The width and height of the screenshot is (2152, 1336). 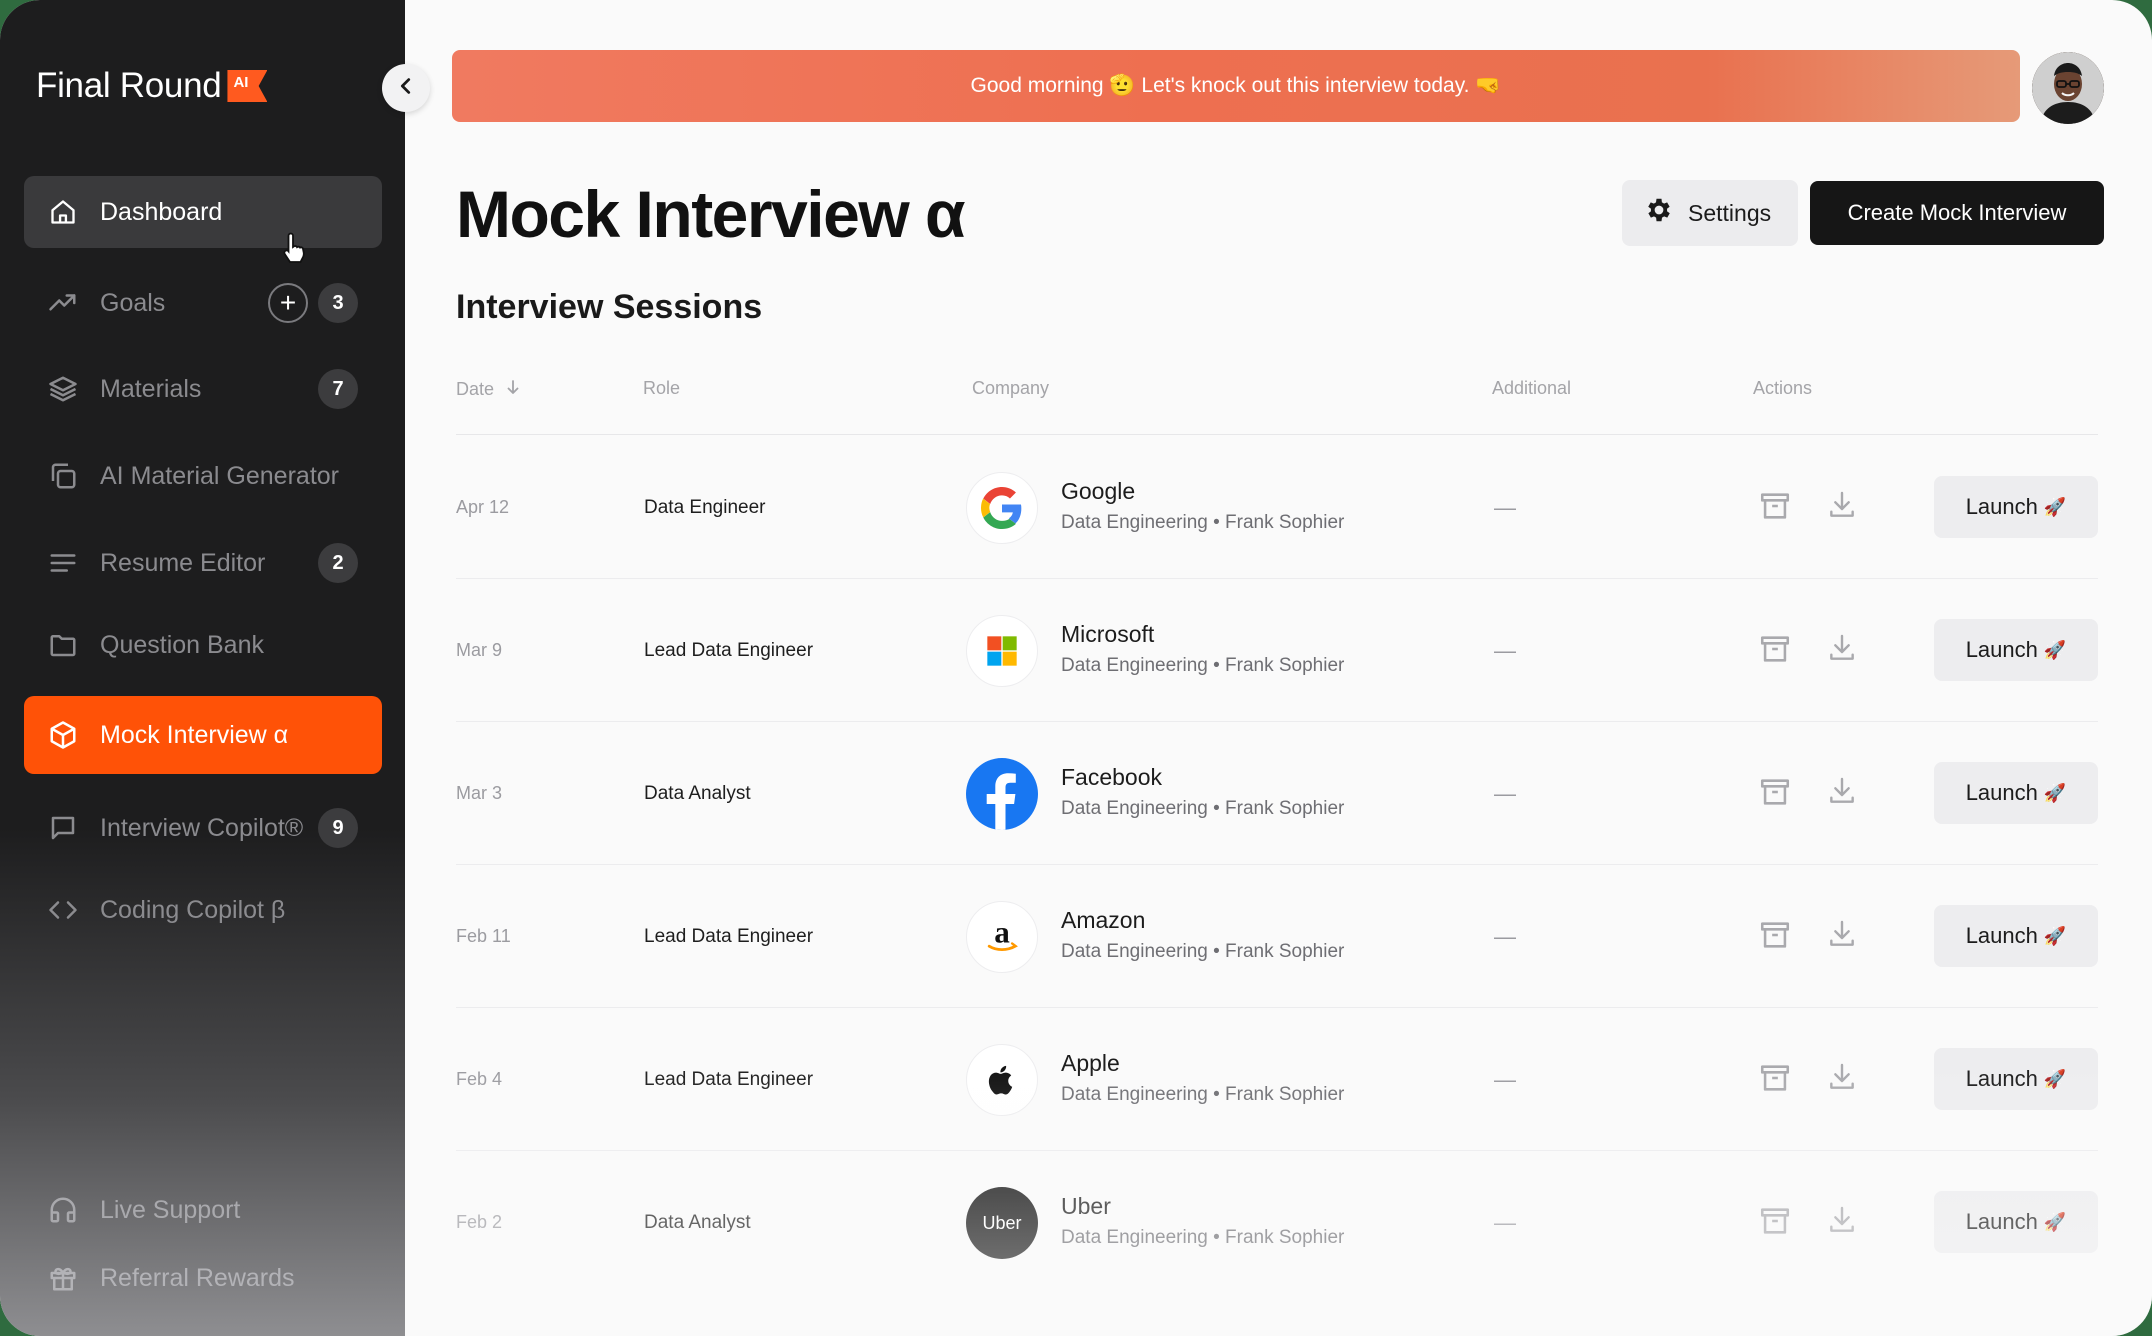 What do you see at coordinates (182, 644) in the screenshot?
I see `sidebar-item-label: Question Bank` at bounding box center [182, 644].